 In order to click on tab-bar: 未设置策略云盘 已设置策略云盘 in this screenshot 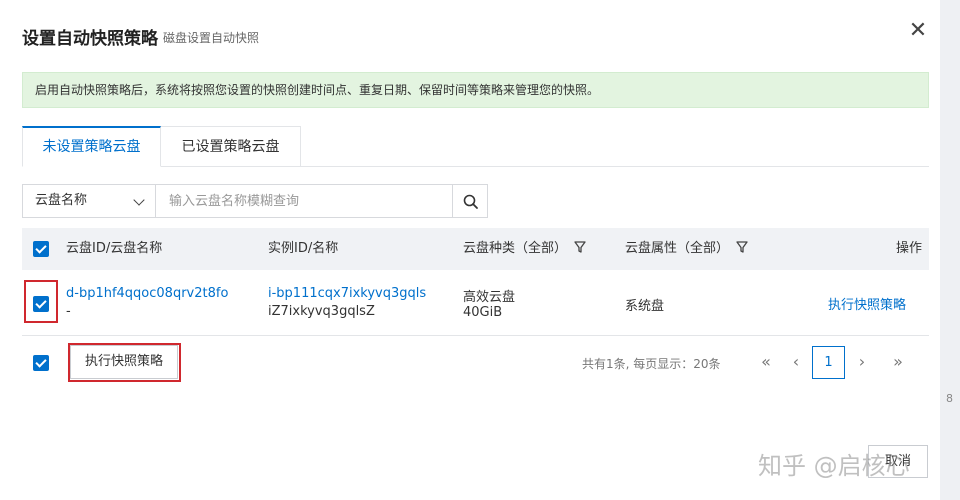, I will do `click(475, 146)`.